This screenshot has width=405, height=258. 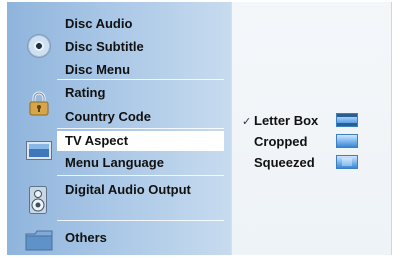 What do you see at coordinates (39, 103) in the screenshot?
I see `lock-icon` at bounding box center [39, 103].